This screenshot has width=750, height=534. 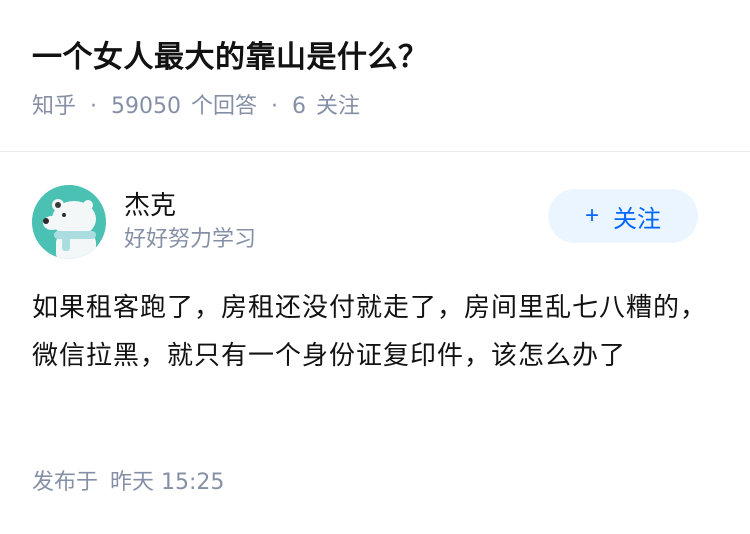 I want to click on question-title: 一个女人最大的靠山是什么？, so click(x=375, y=58).